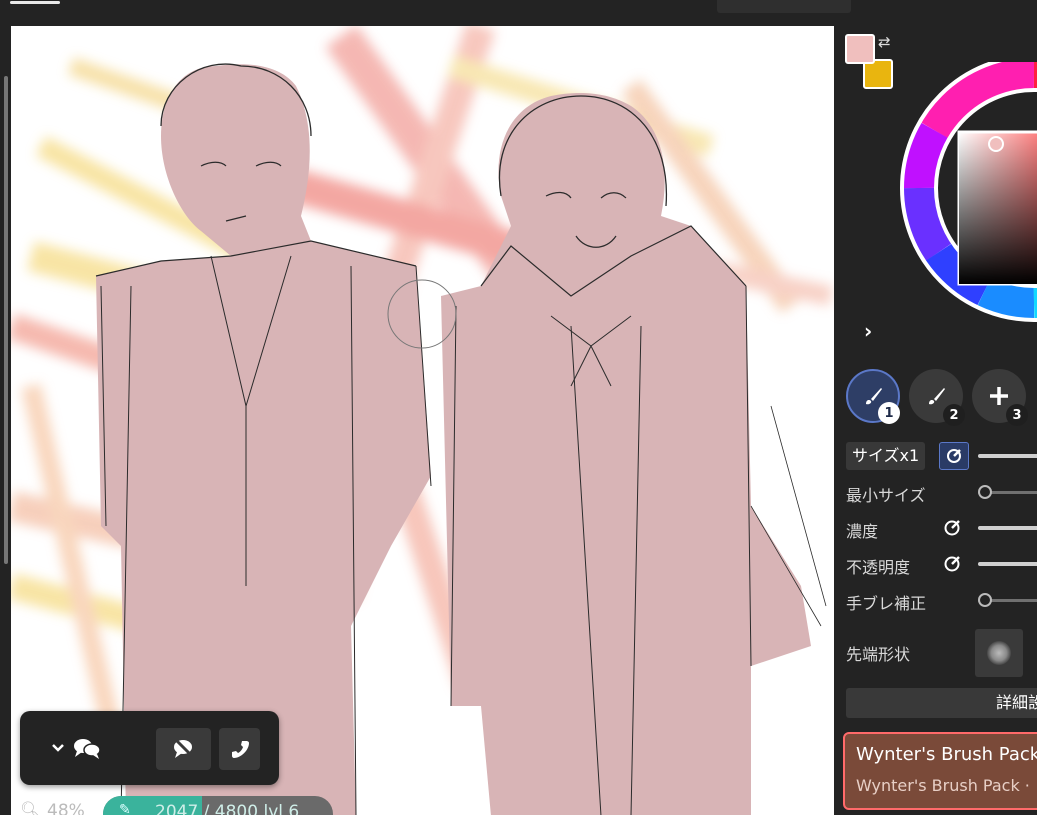 This screenshot has height=815, width=1037. What do you see at coordinates (868, 331) in the screenshot?
I see `chevron-right-icon: ›` at bounding box center [868, 331].